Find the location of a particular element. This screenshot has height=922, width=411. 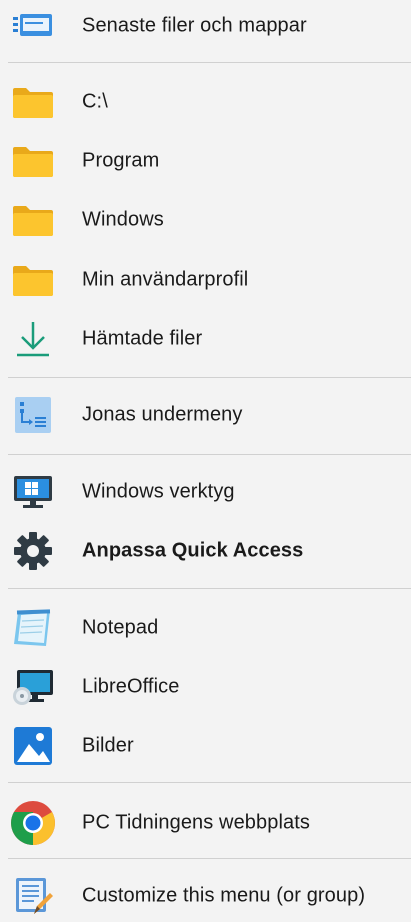

menu-item-label: Windows verktyg is located at coordinates (158, 491).